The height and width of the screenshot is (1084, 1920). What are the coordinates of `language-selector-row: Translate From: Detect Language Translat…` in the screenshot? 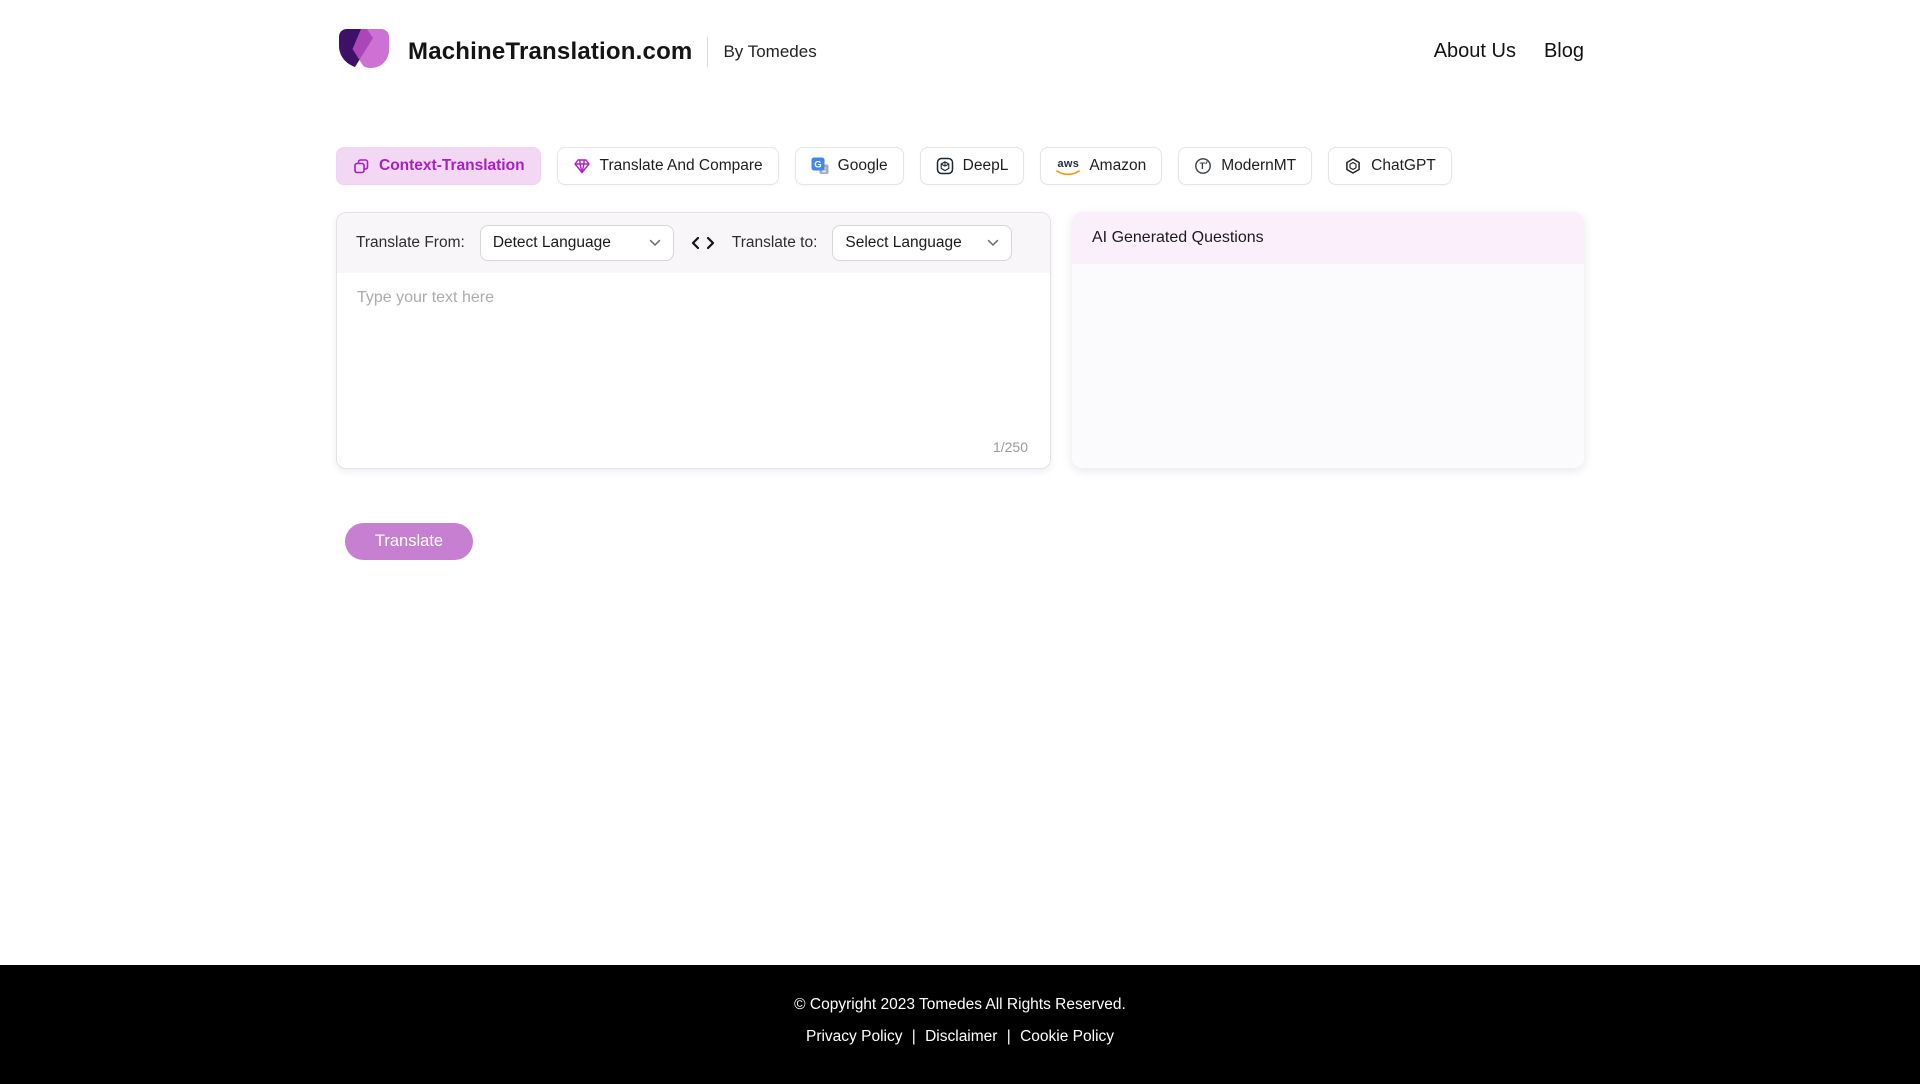 It's located at (693, 243).